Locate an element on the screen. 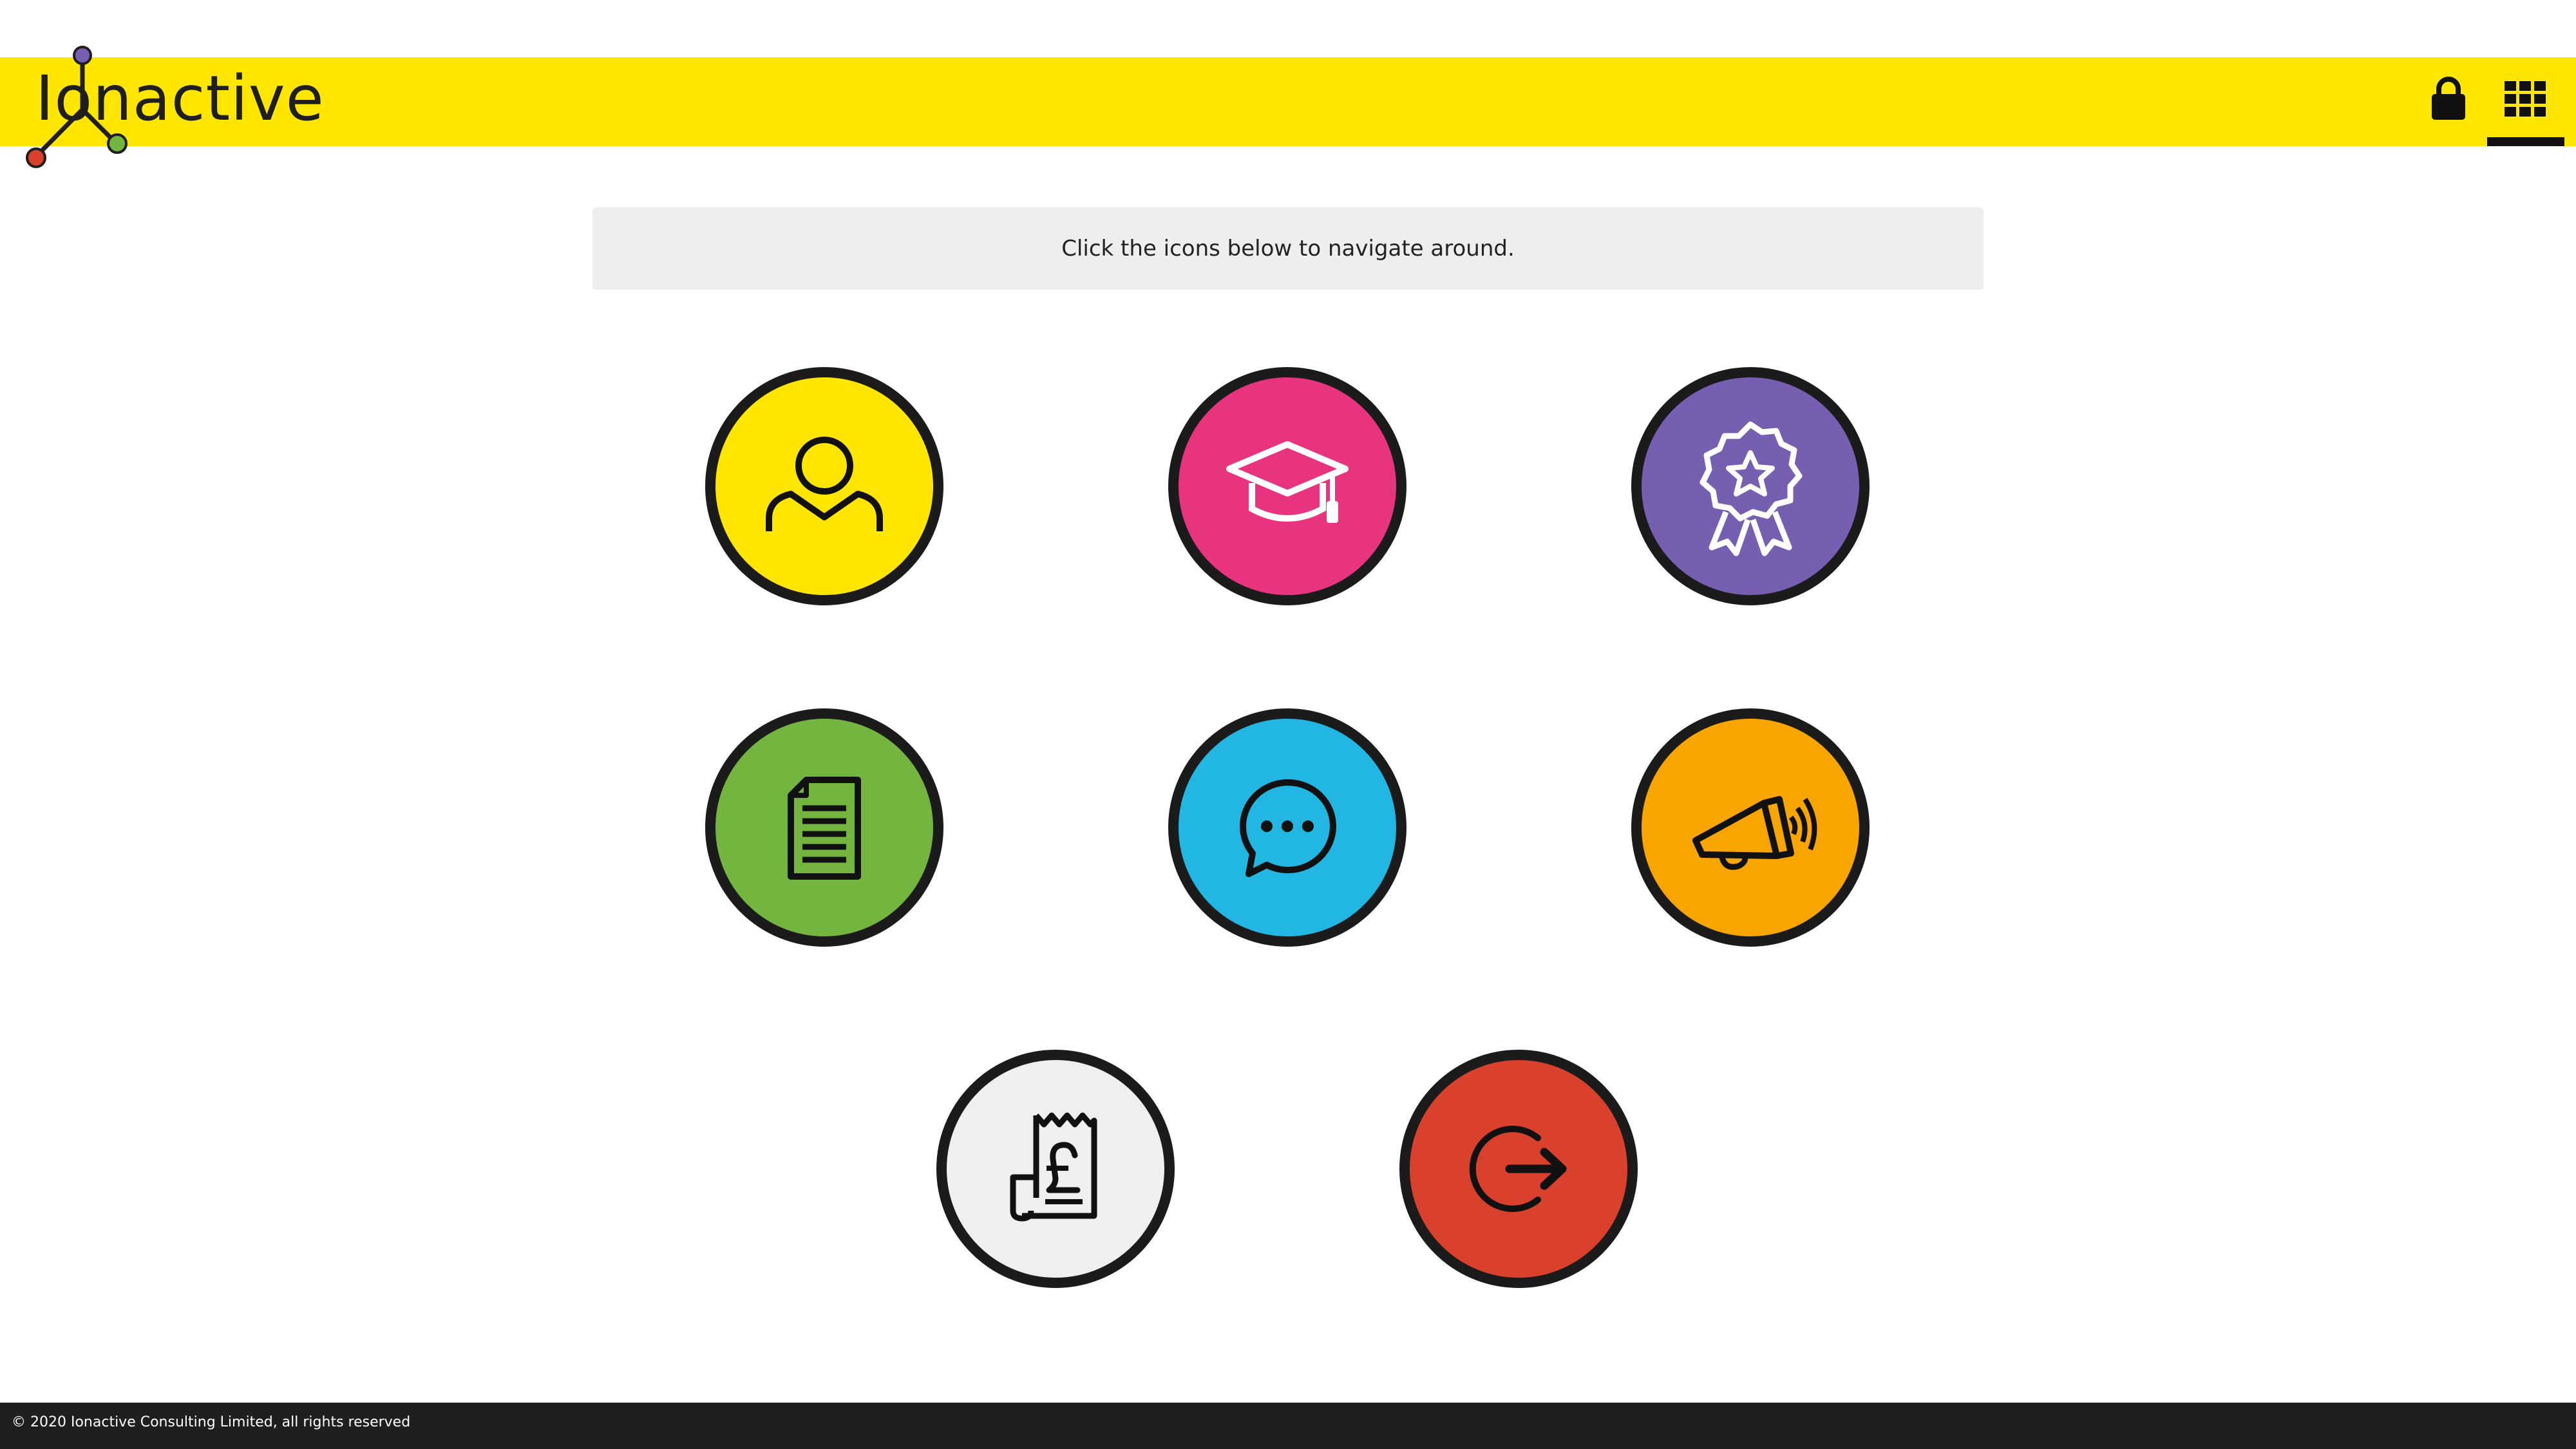  profile-tile-button is located at coordinates (824, 486).